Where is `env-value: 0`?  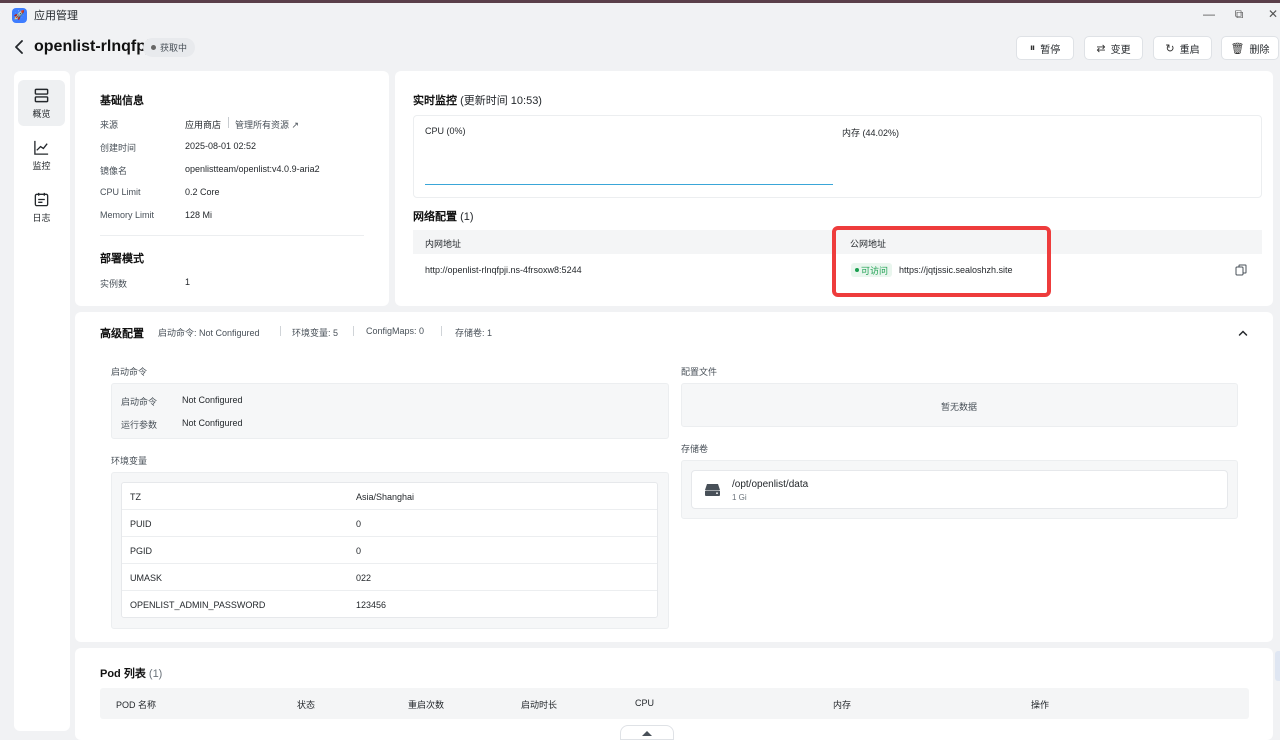
env-value: 0 is located at coordinates (359, 524).